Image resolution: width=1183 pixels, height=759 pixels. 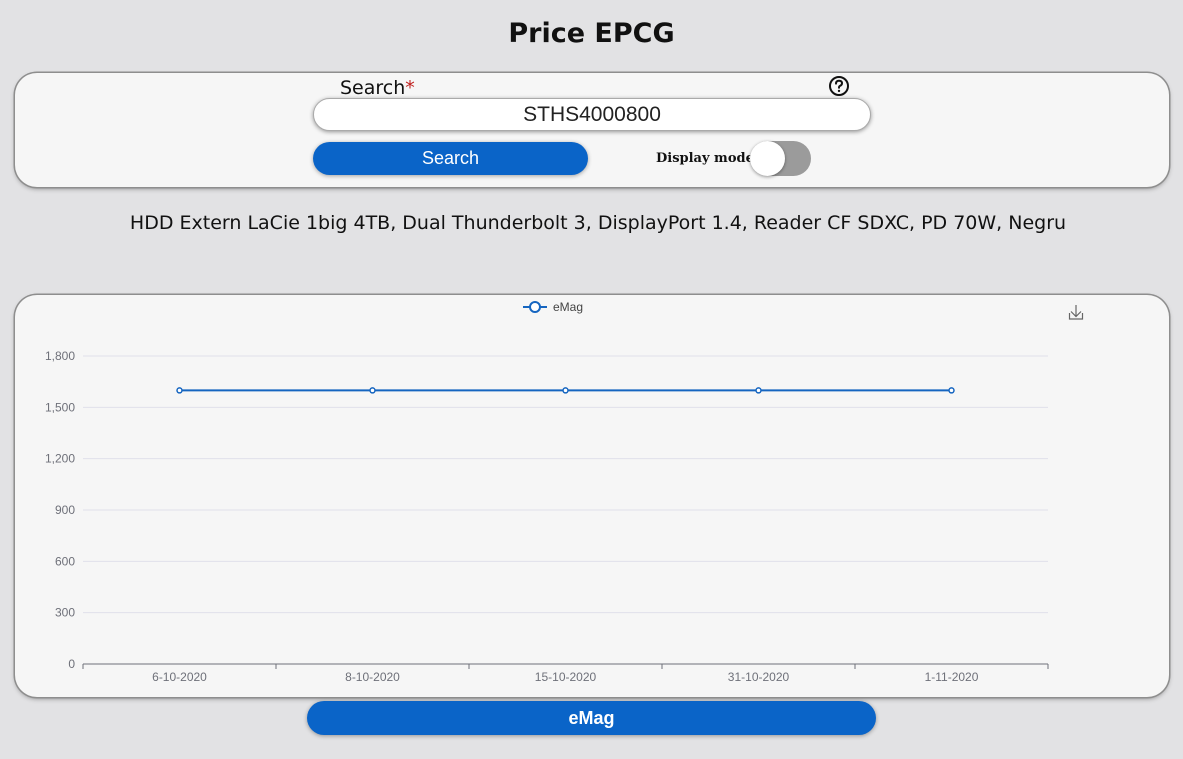 What do you see at coordinates (65, 510) in the screenshot?
I see `y-tick-label: 900` at bounding box center [65, 510].